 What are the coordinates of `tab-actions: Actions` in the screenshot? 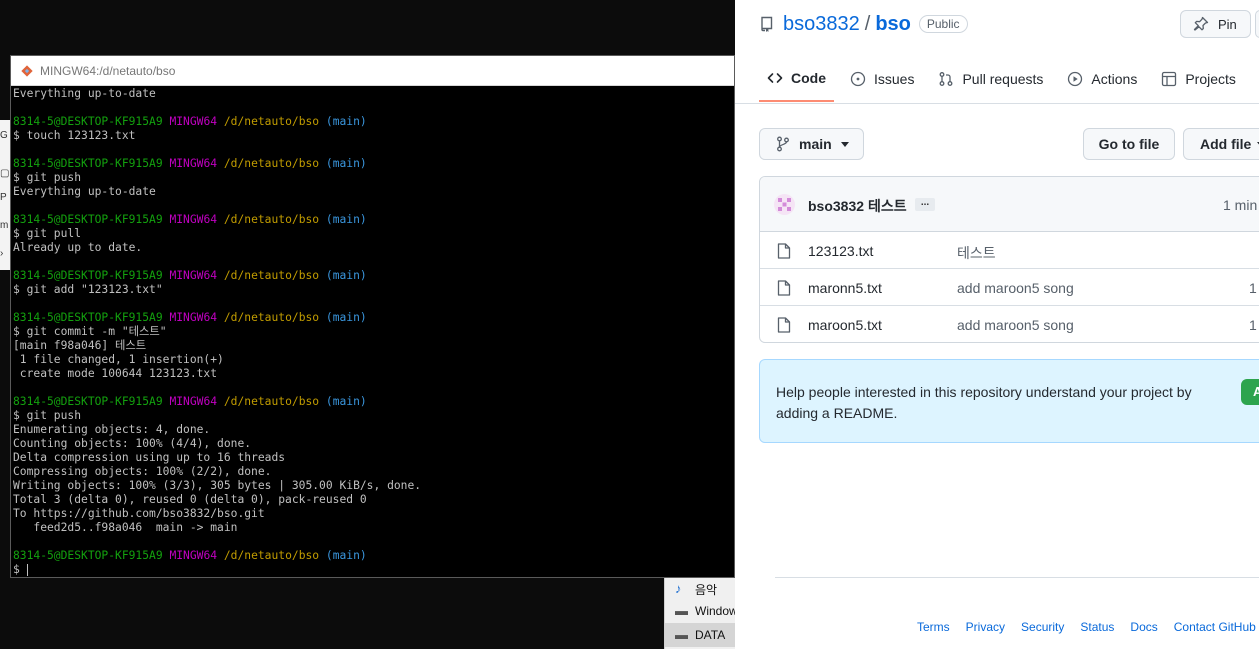 It's located at (1102, 79).